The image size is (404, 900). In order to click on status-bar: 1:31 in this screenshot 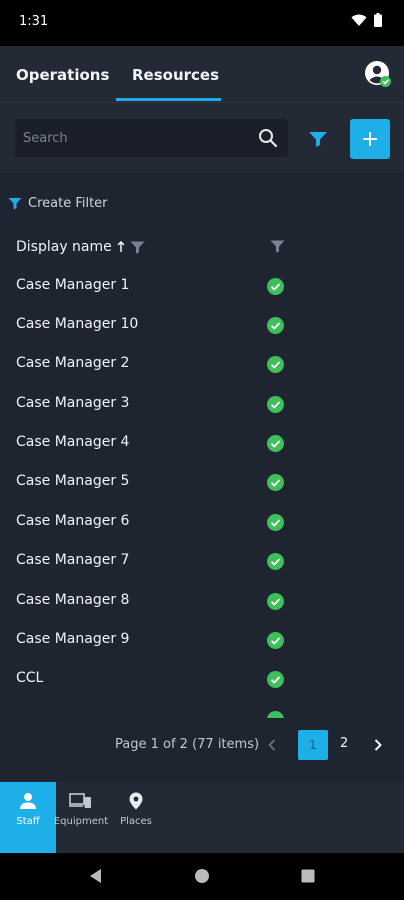, I will do `click(202, 23)`.